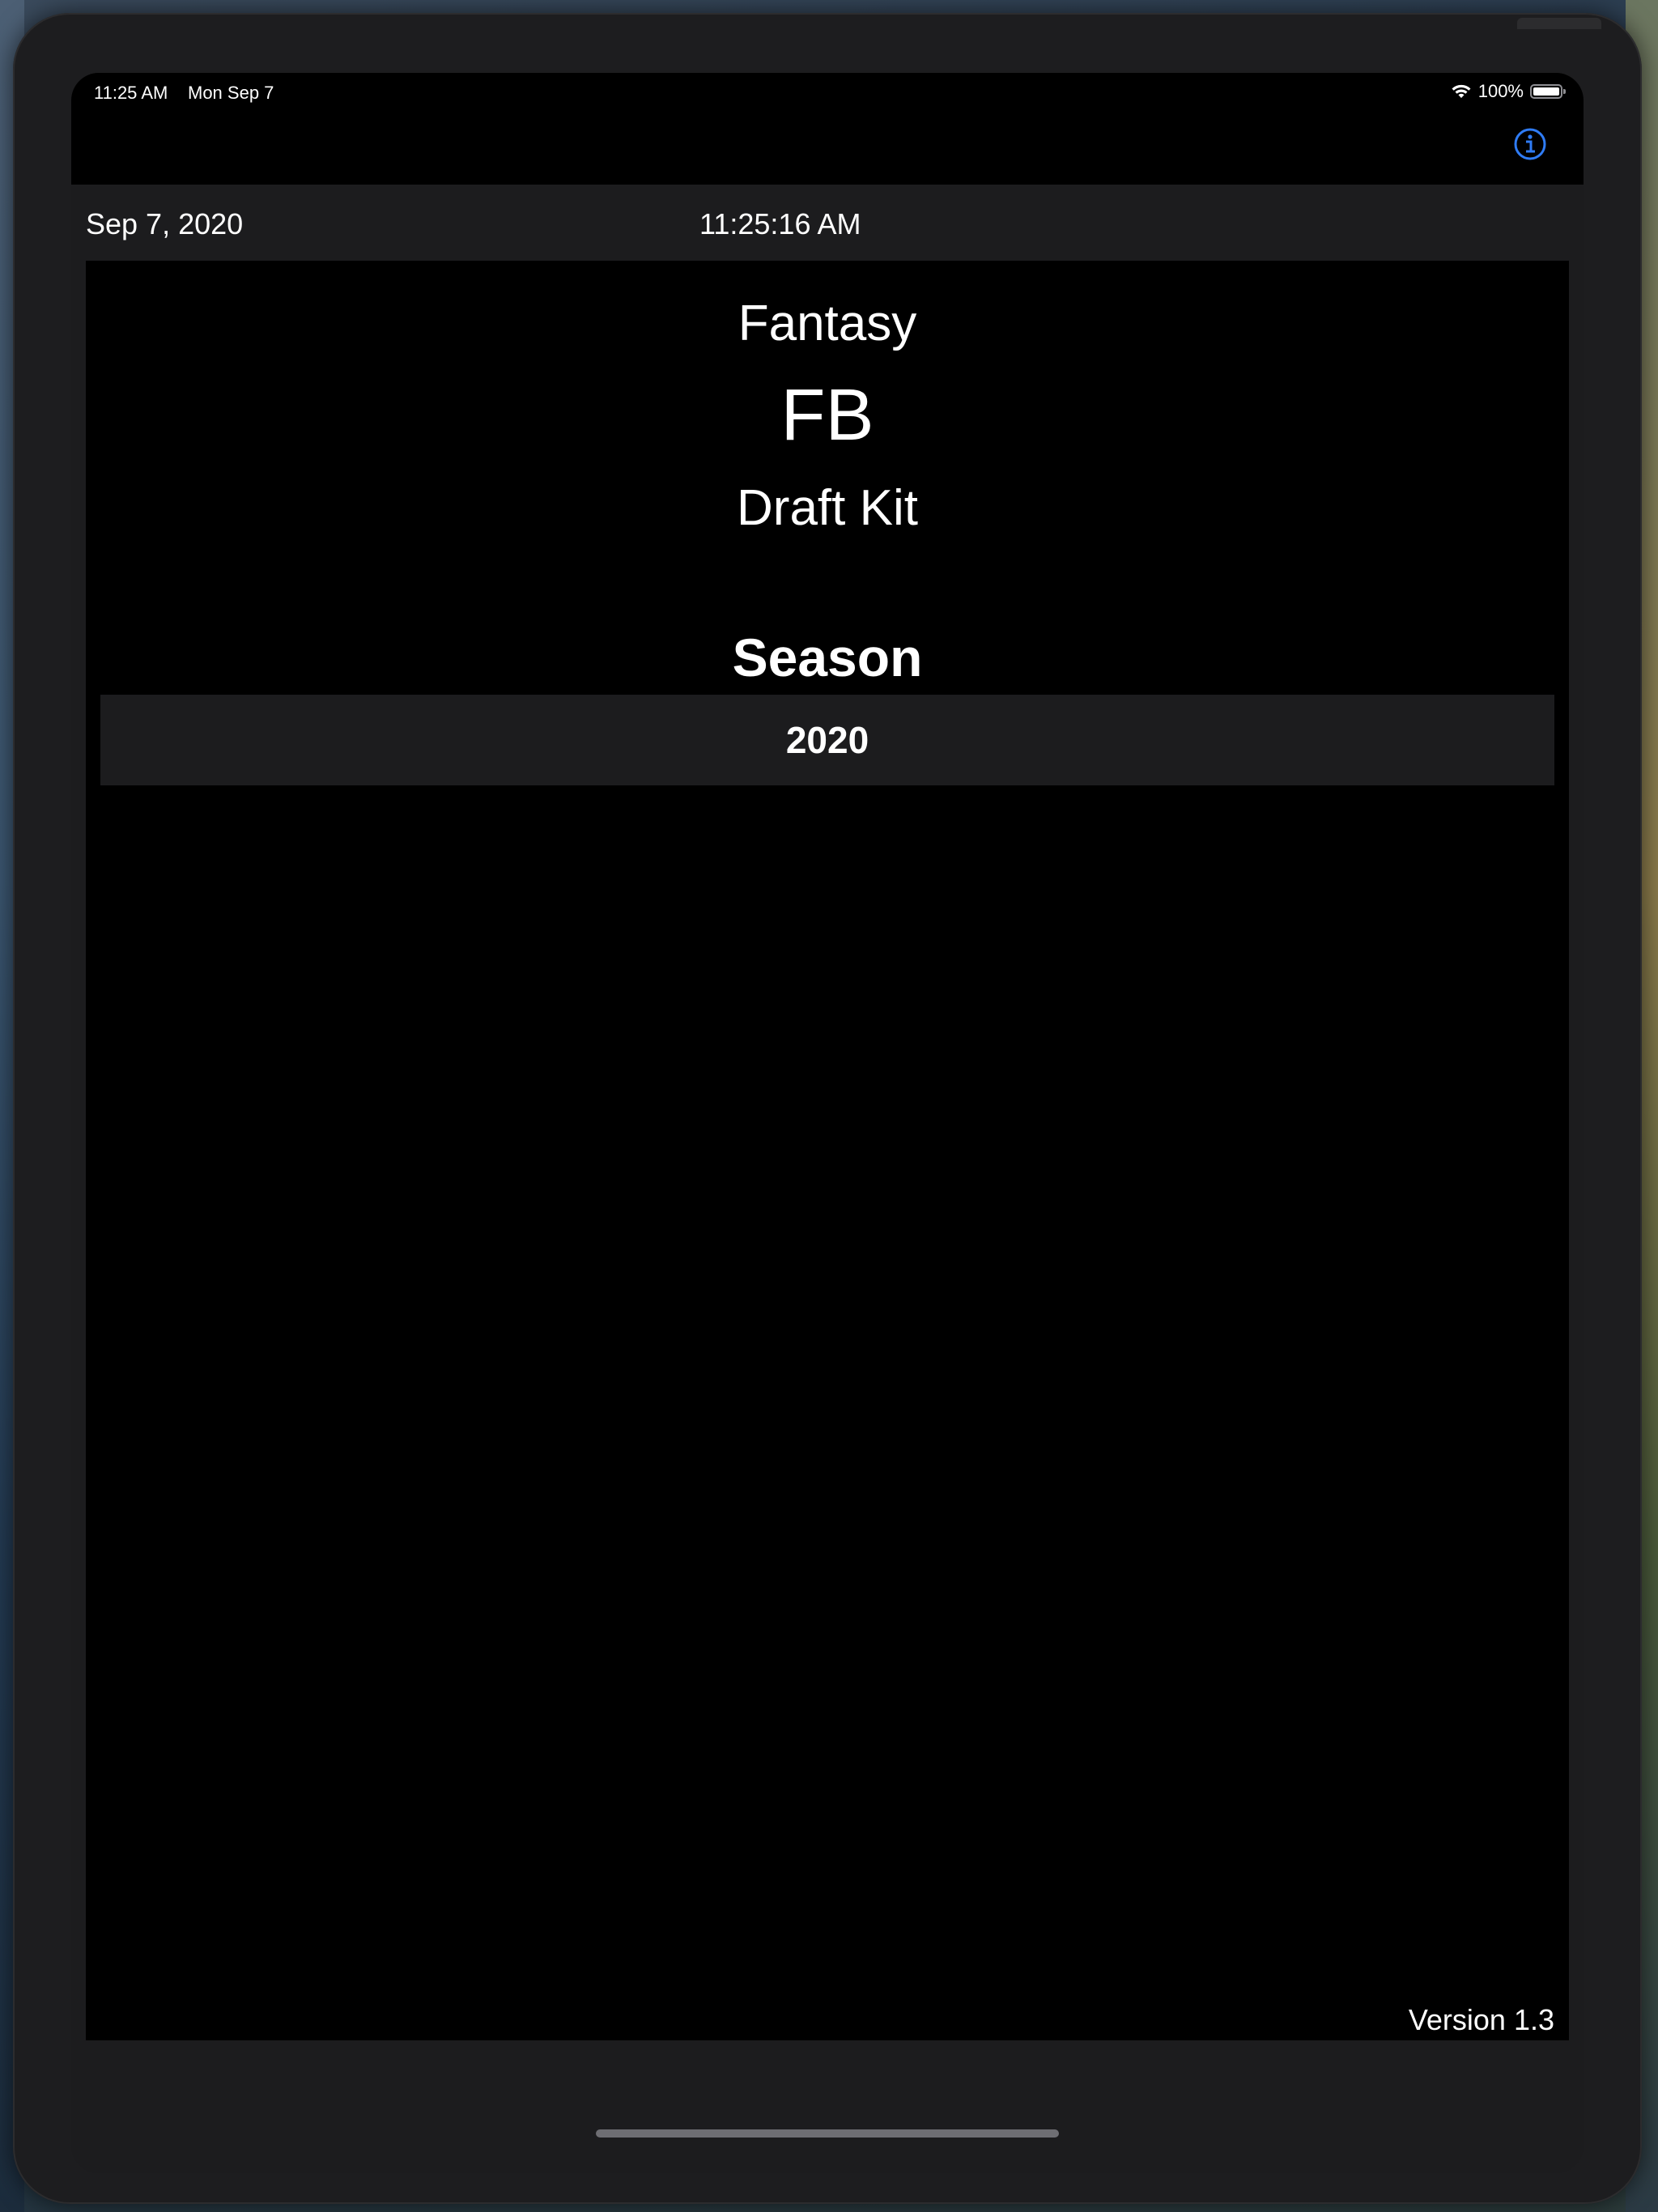  What do you see at coordinates (1481, 2020) in the screenshot?
I see `version-label: Version 1.3` at bounding box center [1481, 2020].